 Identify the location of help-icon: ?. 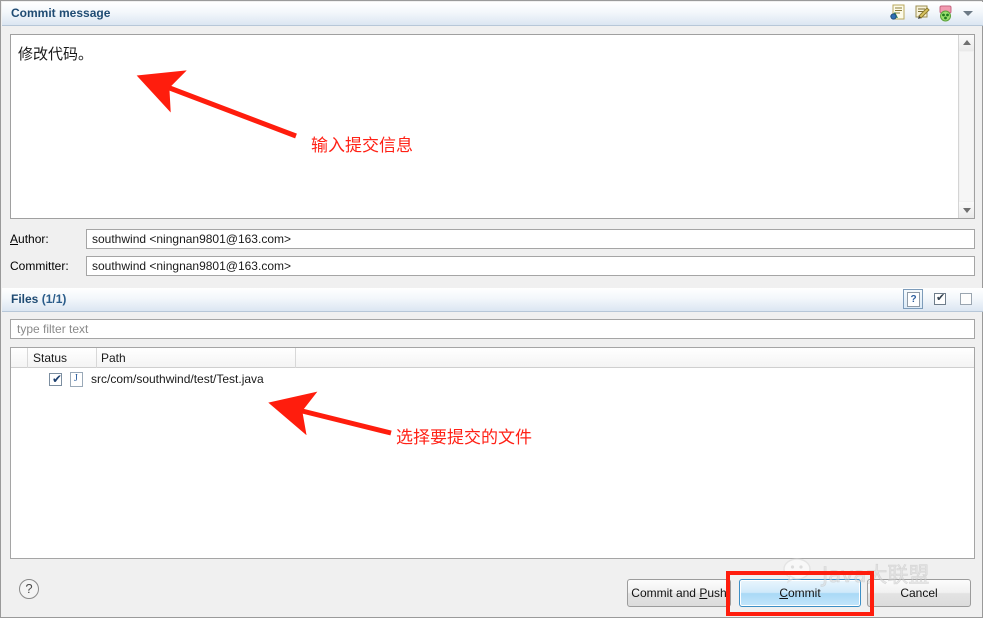
(29, 589).